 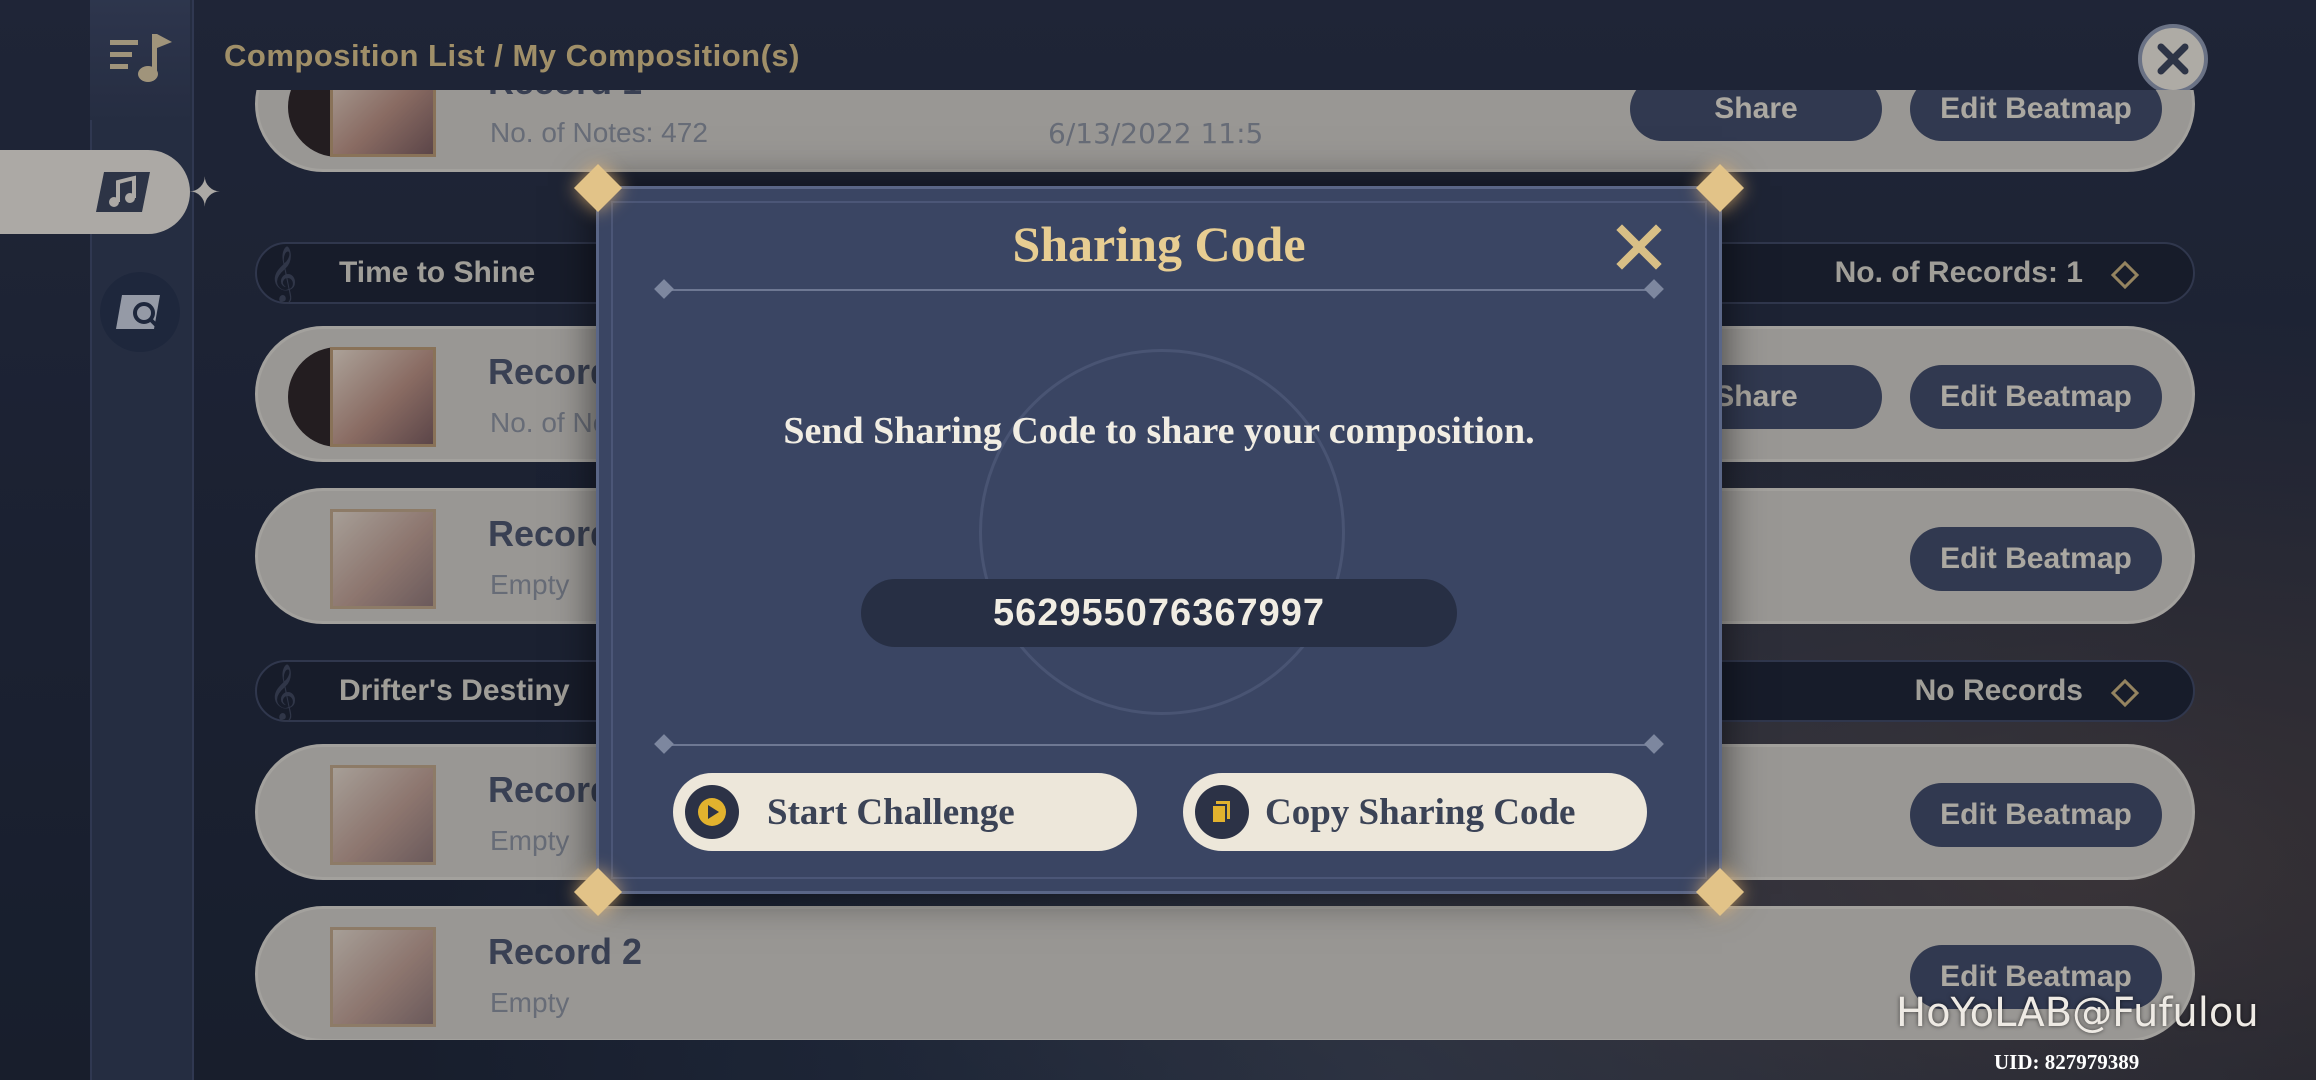 I want to click on play-icon, so click(x=712, y=812).